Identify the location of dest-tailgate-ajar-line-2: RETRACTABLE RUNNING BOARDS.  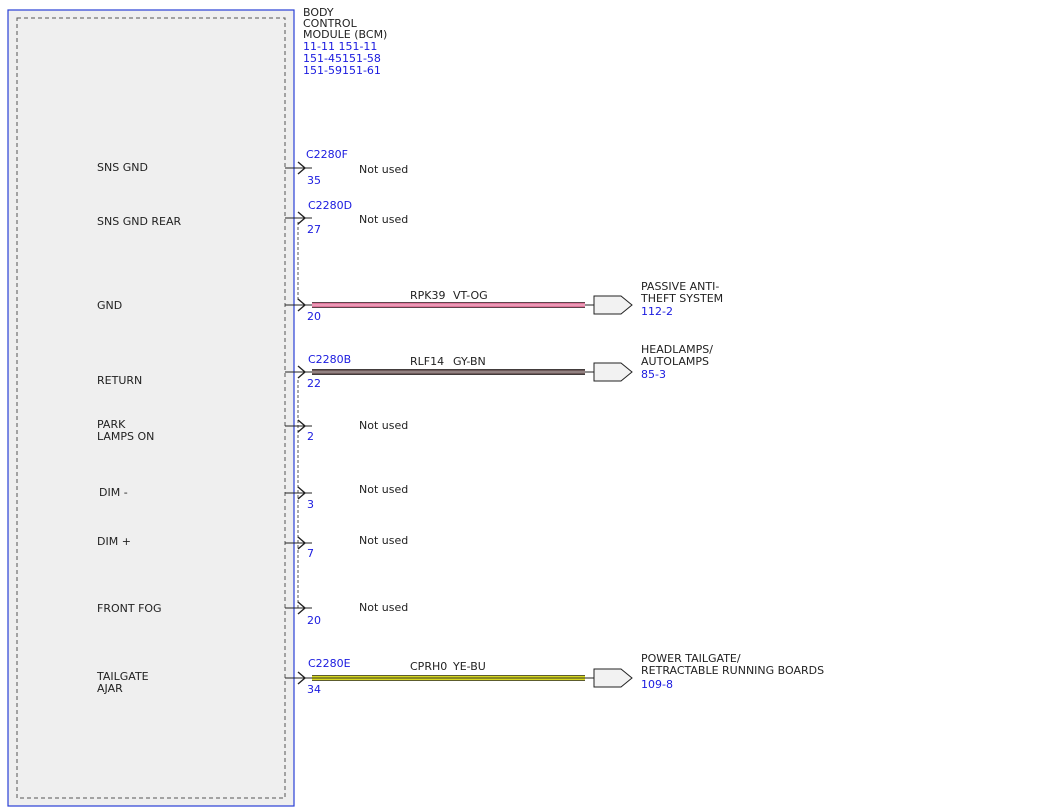
(733, 670).